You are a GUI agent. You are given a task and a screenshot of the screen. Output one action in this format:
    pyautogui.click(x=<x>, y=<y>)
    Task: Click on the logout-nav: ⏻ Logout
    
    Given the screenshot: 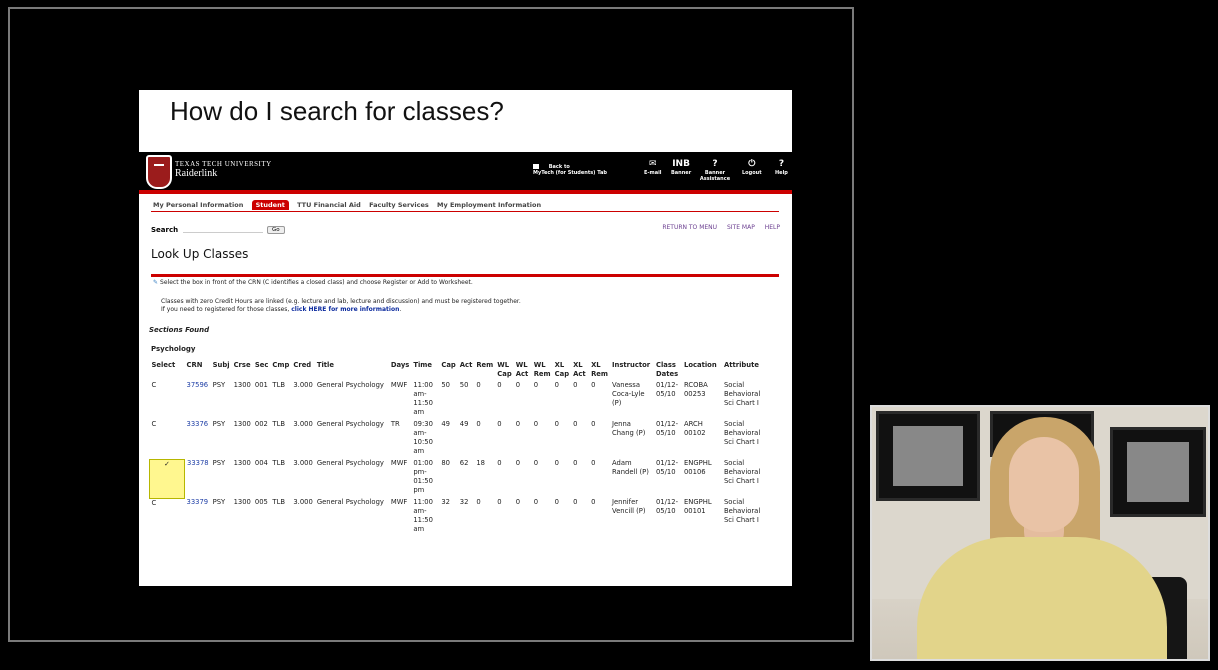 What is the action you would take?
    pyautogui.click(x=752, y=167)
    